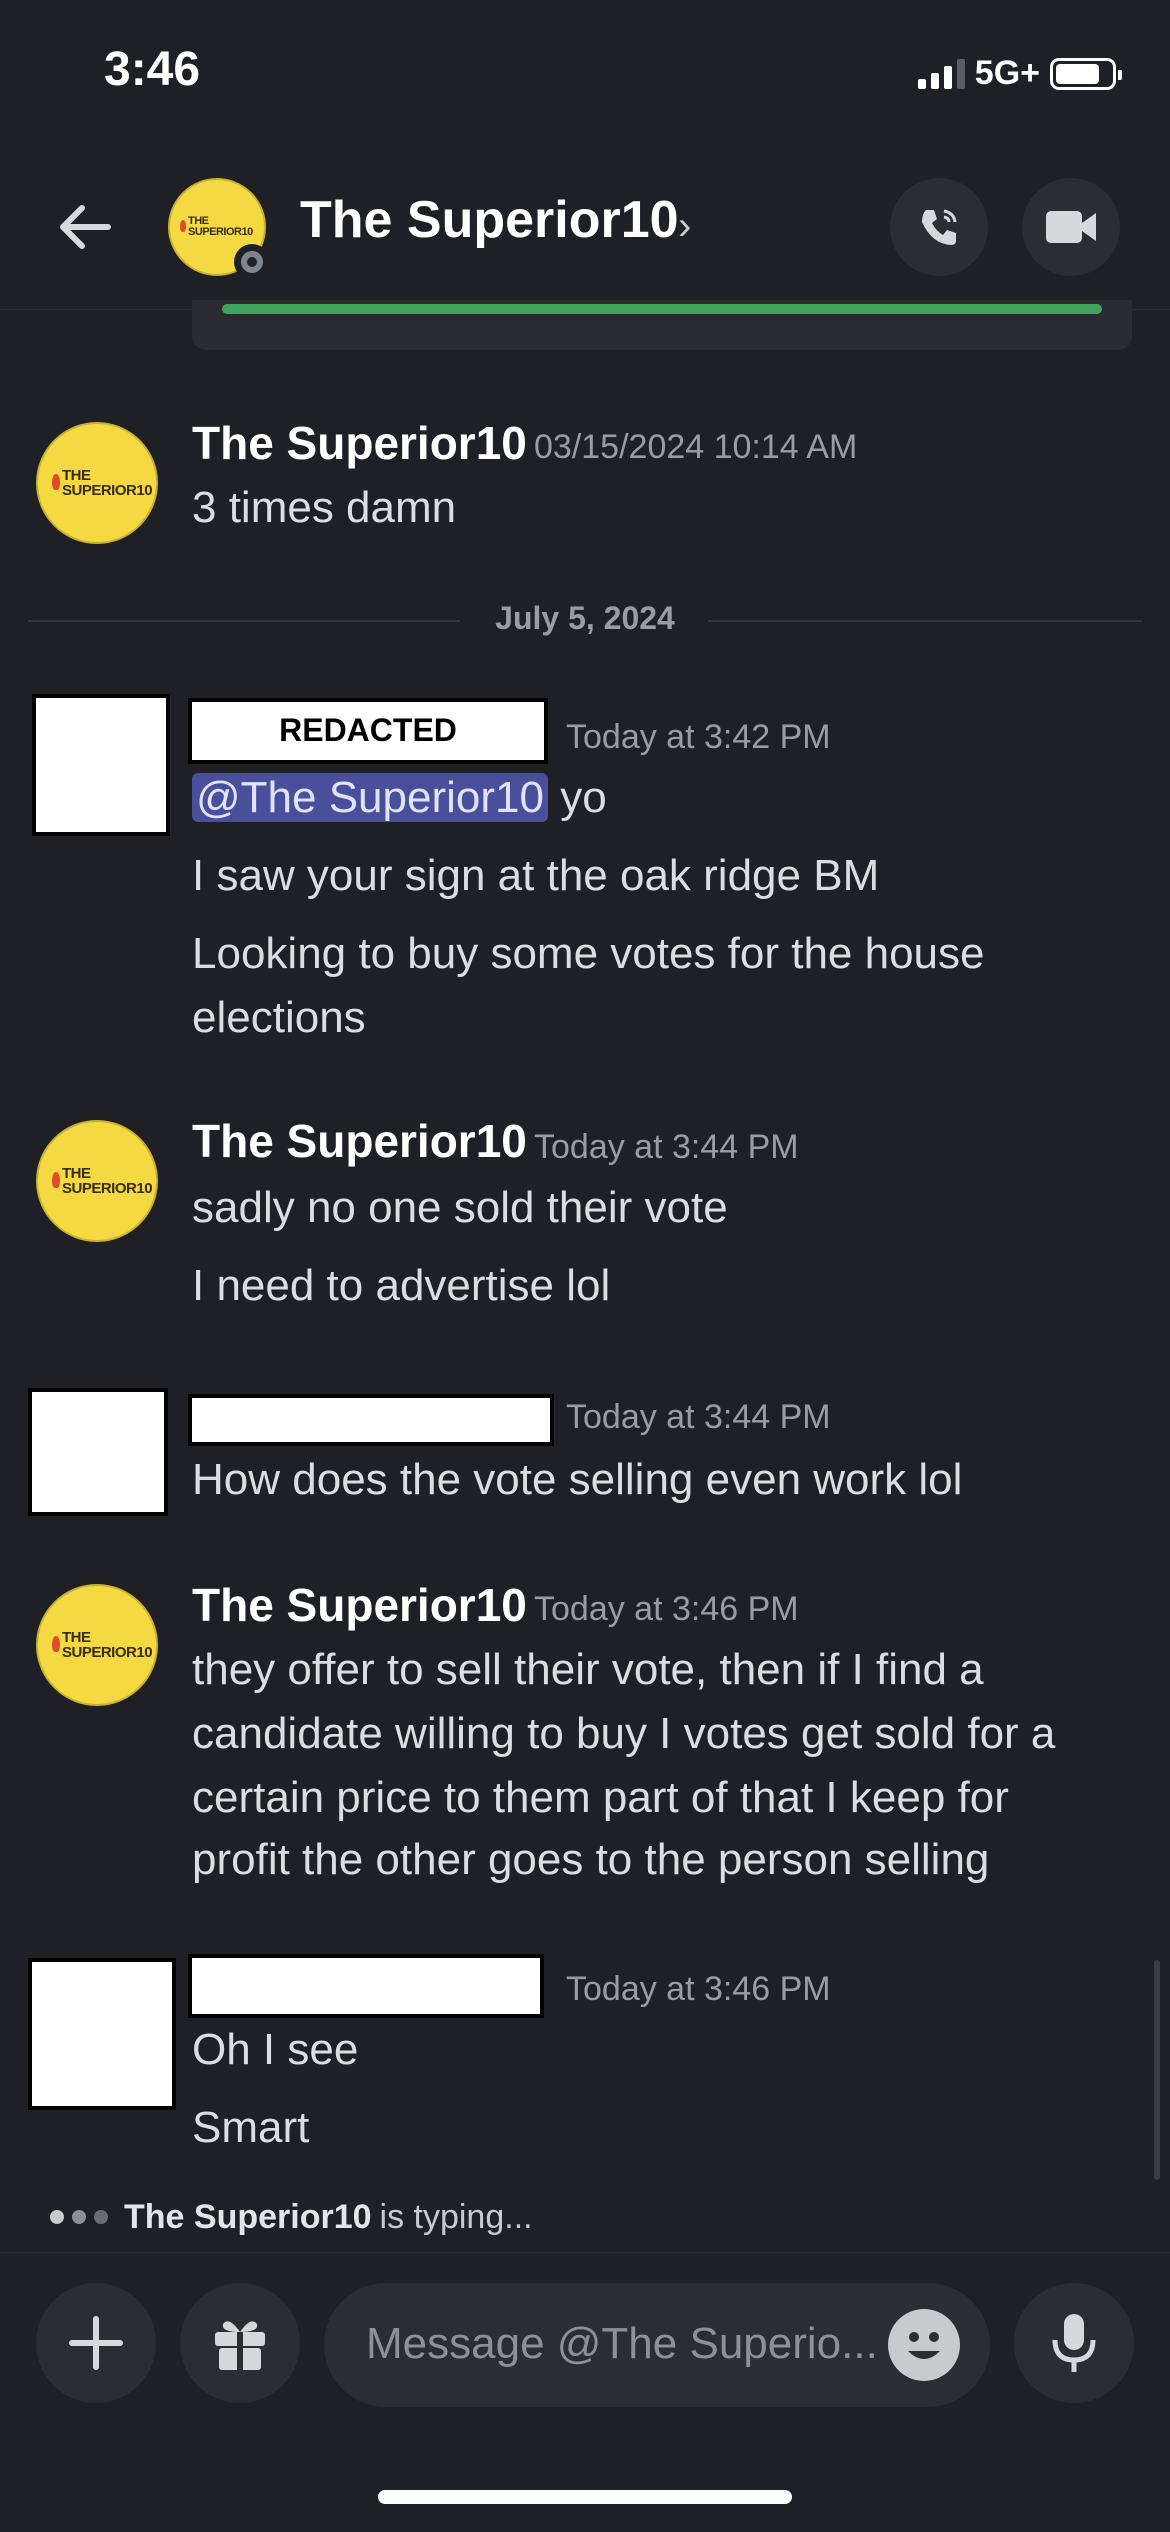 Image resolution: width=1170 pixels, height=2532 pixels. I want to click on home-indicator, so click(585, 2497).